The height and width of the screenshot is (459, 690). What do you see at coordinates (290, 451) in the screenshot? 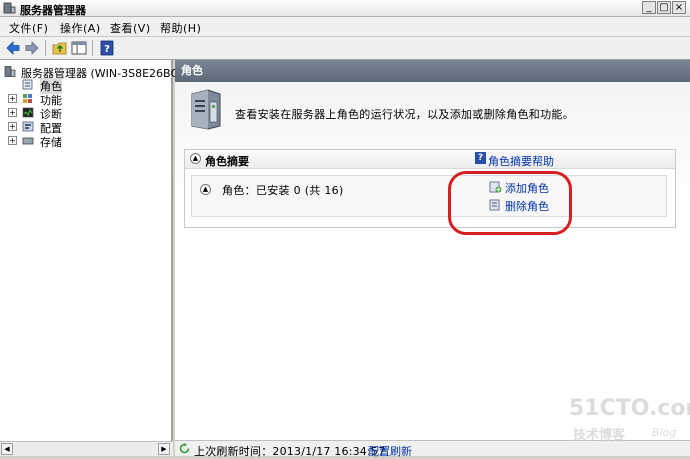
I see `last-refresh-text: 上次刷新时间：2013/1/17 16:34:57` at bounding box center [290, 451].